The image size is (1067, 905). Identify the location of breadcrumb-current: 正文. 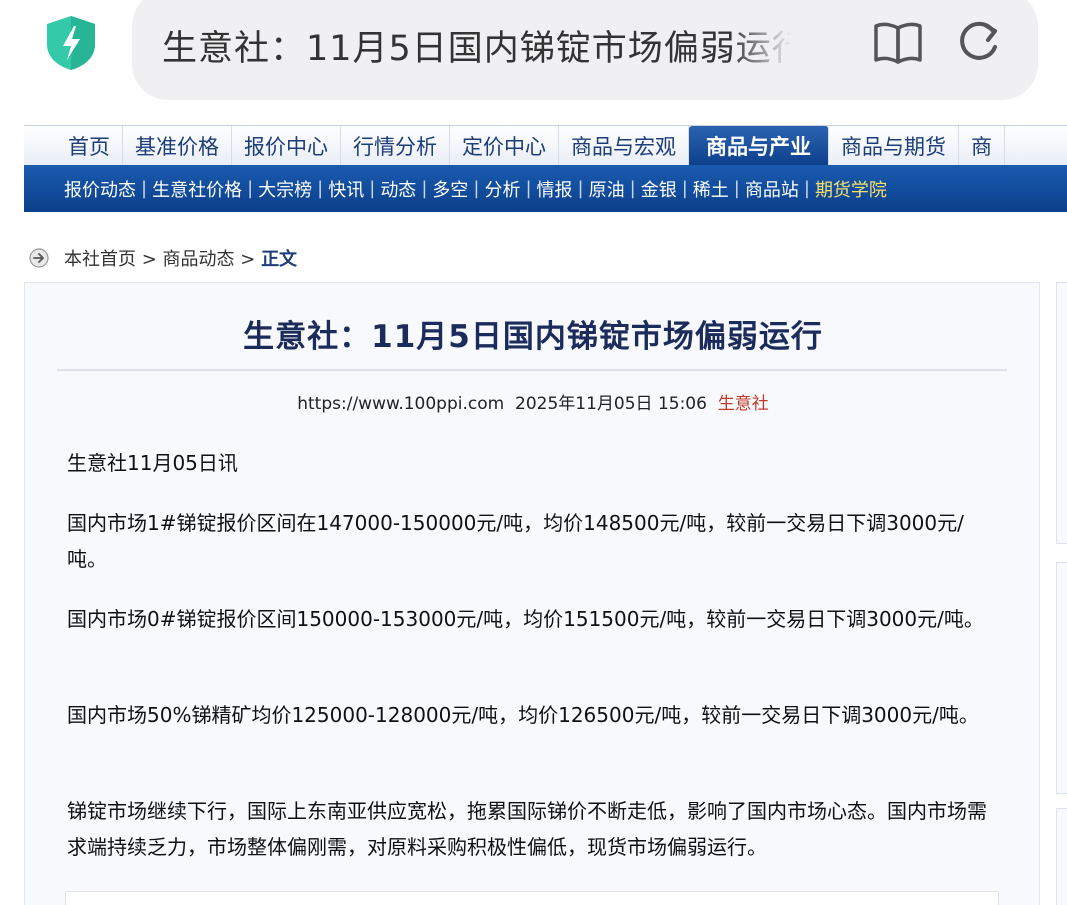
(279, 259).